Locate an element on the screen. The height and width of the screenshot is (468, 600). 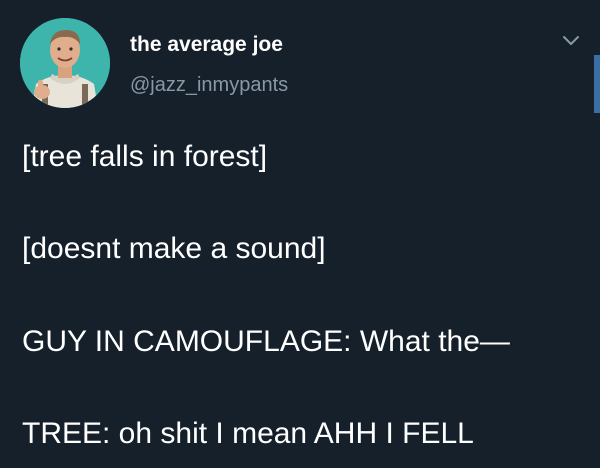
tweet-text-line: [tree falls in forest] is located at coordinates (145, 156).